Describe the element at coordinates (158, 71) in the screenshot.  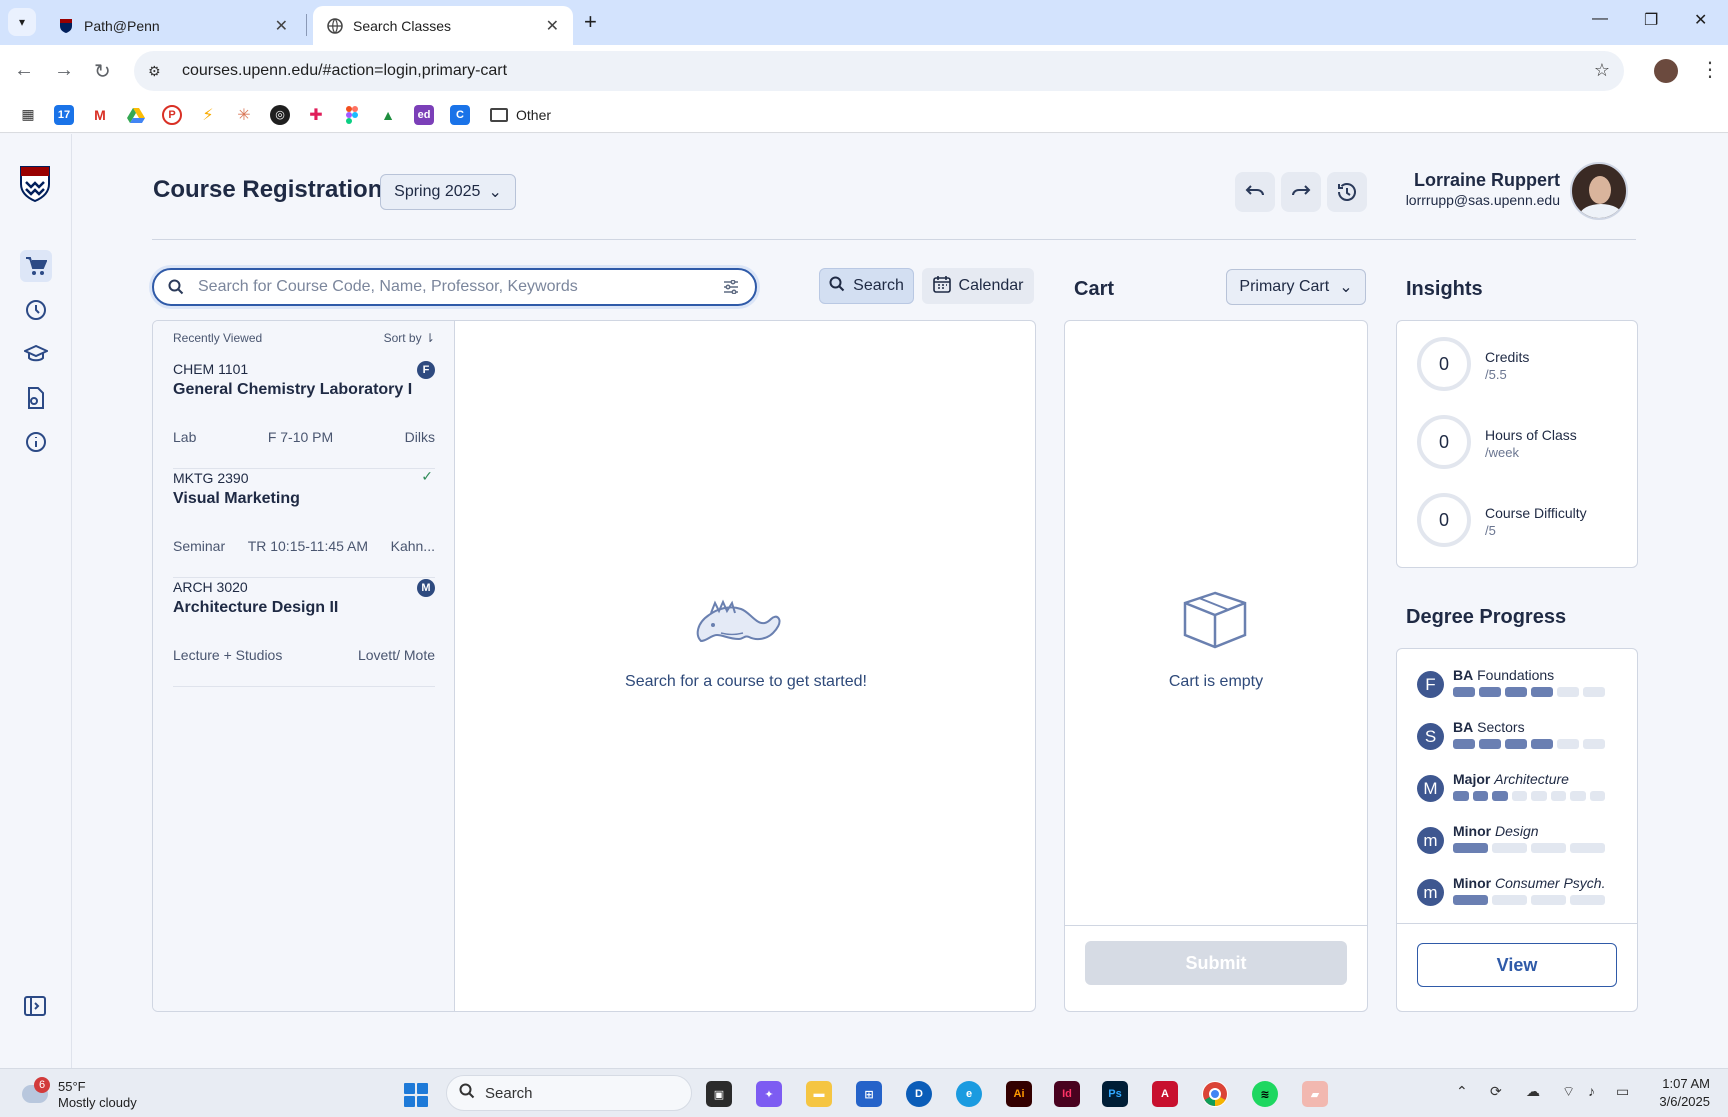
I see `site-settings-icon: ⚙` at that location.